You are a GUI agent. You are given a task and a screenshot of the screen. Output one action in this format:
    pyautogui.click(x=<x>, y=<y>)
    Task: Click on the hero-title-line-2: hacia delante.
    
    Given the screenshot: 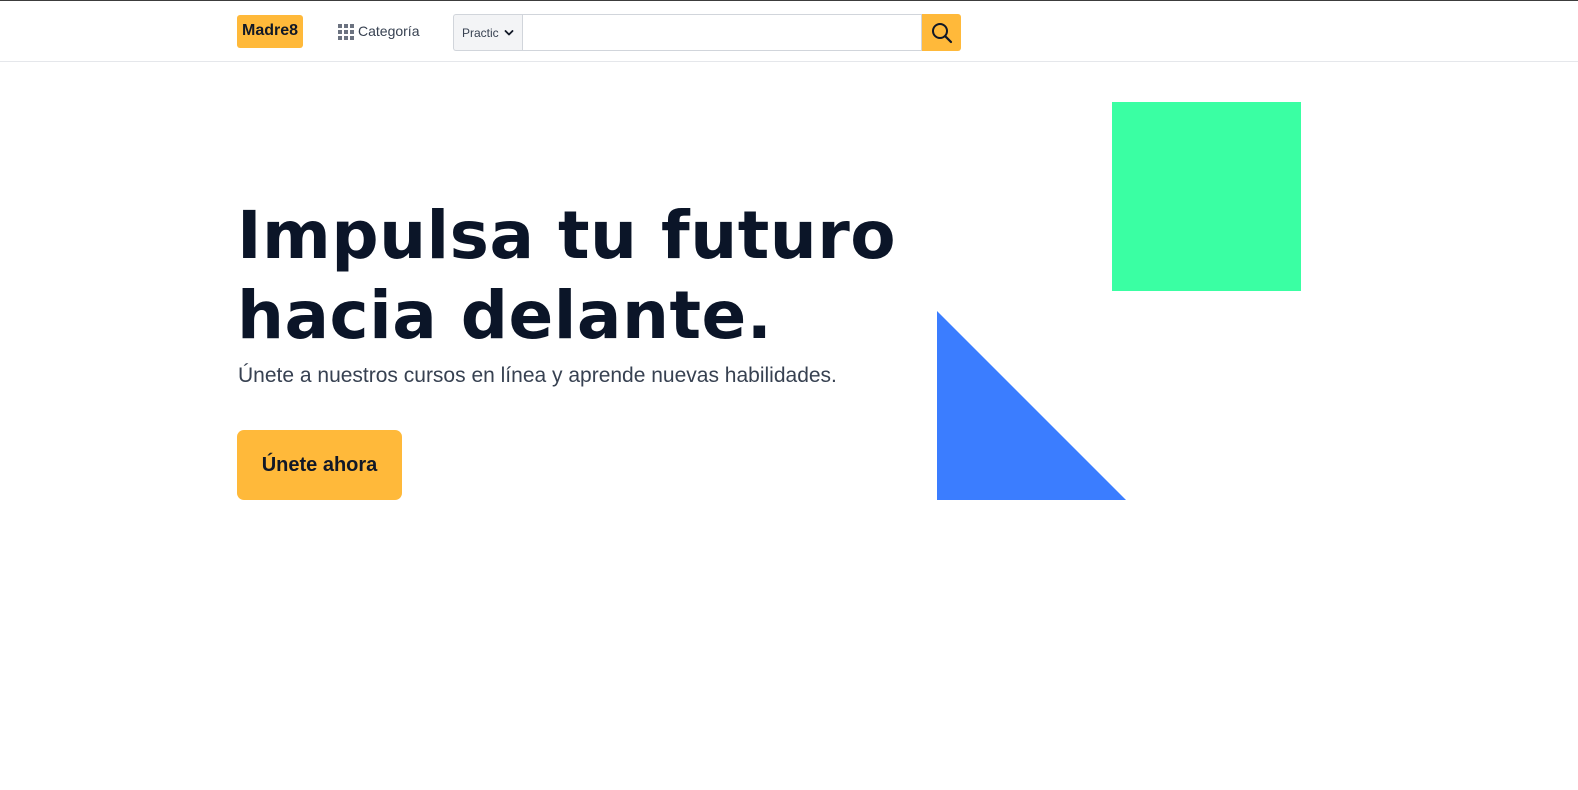 What is the action you would take?
    pyautogui.click(x=505, y=315)
    